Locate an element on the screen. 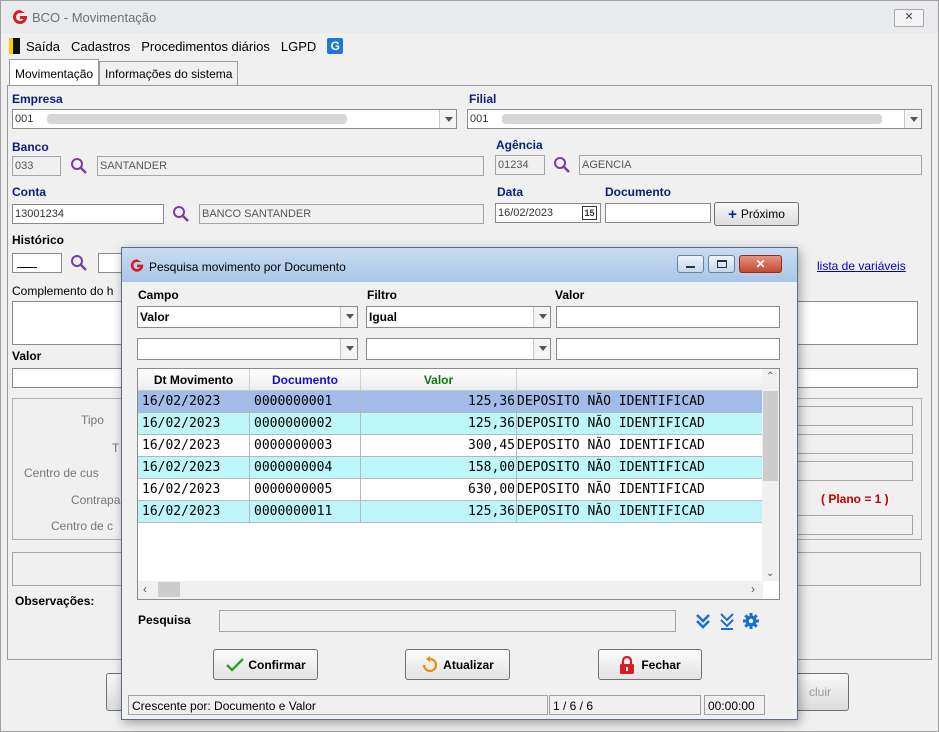 The height and width of the screenshot is (732, 939). close-icon: ✕ is located at coordinates (760, 264).